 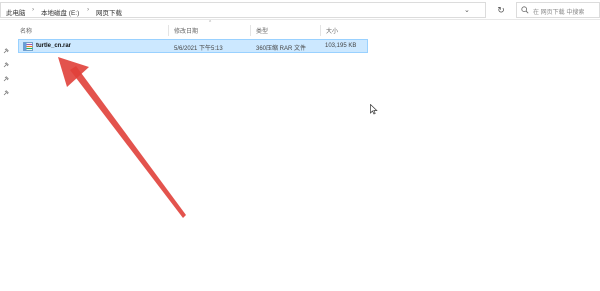 I want to click on arrow-head, so click(x=73, y=72).